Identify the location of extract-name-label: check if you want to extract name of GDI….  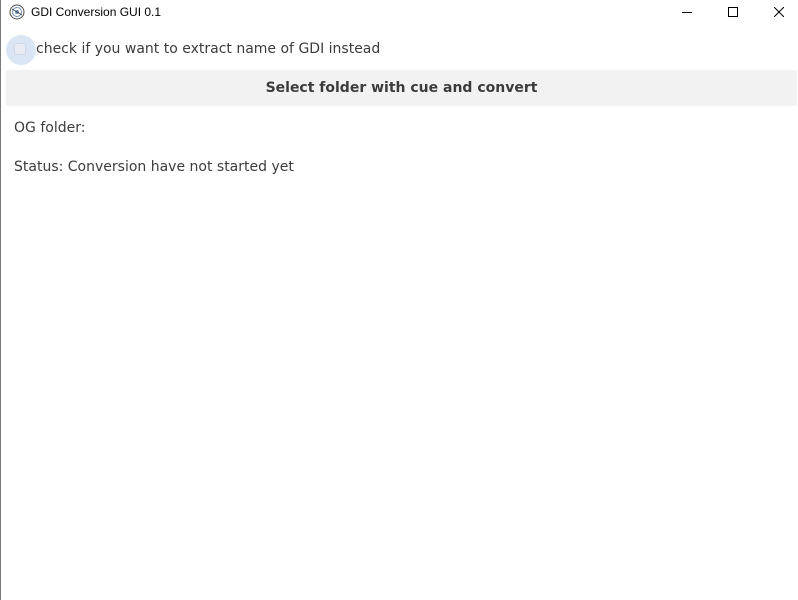
(208, 49).